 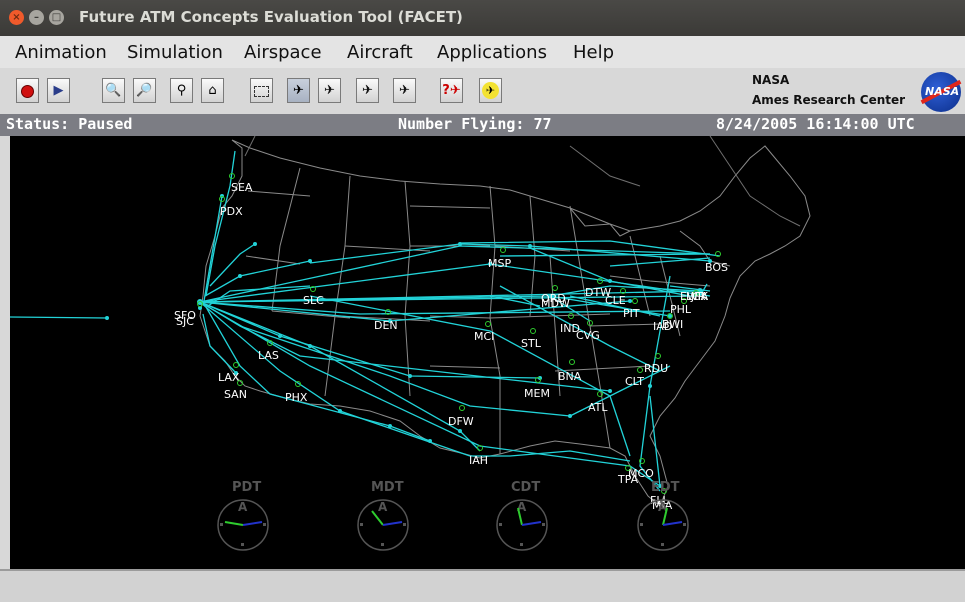 I want to click on left-edge, so click(x=5, y=352).